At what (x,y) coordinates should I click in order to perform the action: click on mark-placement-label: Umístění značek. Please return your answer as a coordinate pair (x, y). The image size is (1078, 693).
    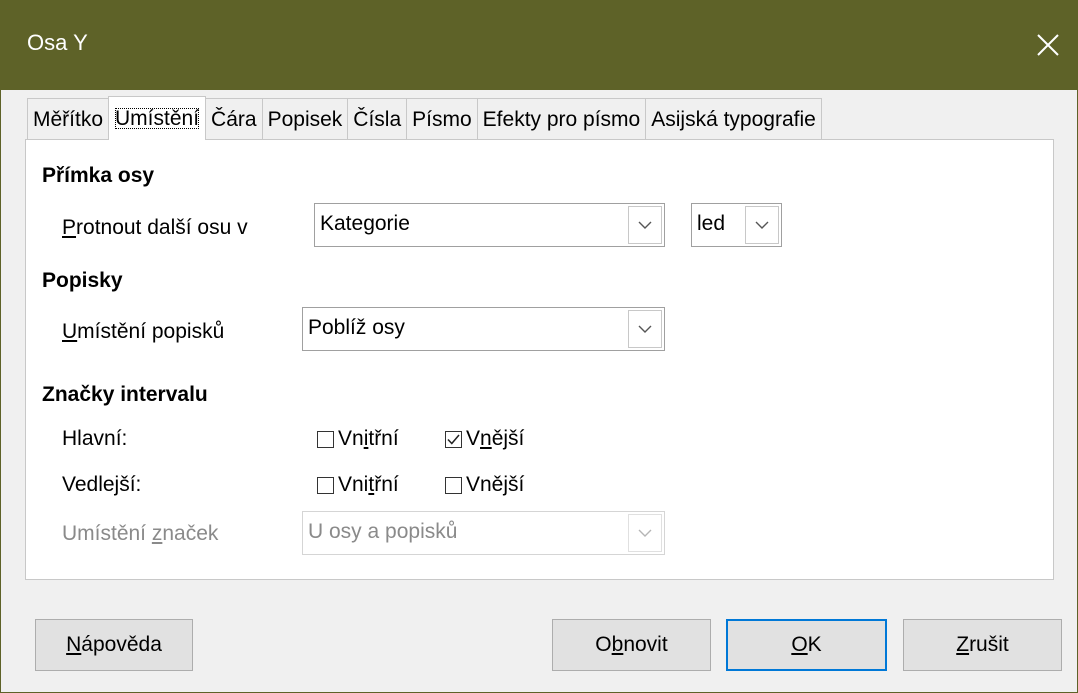
    Looking at the image, I should click on (140, 533).